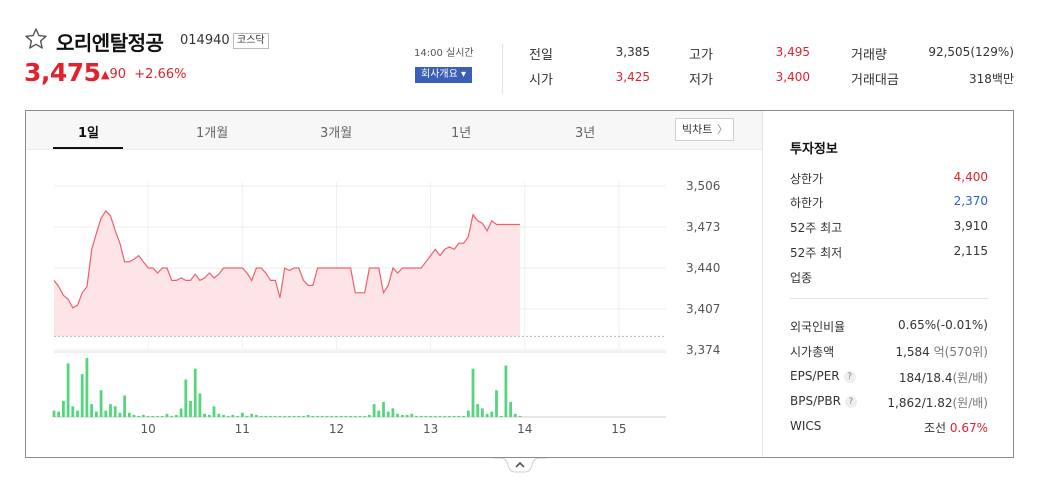 The image size is (1044, 480). Describe the element at coordinates (88, 148) in the screenshot. I see `active-tab-underline` at that location.